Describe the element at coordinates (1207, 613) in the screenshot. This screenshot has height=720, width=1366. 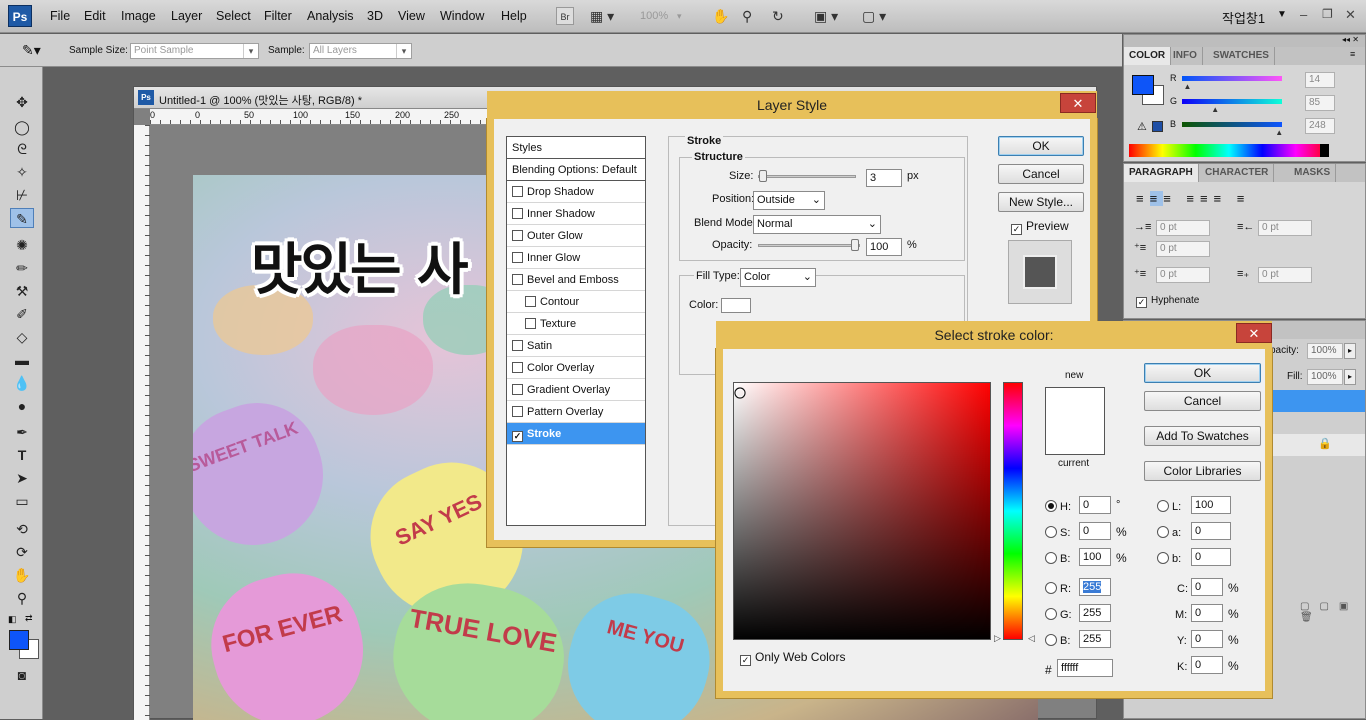
I see `m-field: 0` at that location.